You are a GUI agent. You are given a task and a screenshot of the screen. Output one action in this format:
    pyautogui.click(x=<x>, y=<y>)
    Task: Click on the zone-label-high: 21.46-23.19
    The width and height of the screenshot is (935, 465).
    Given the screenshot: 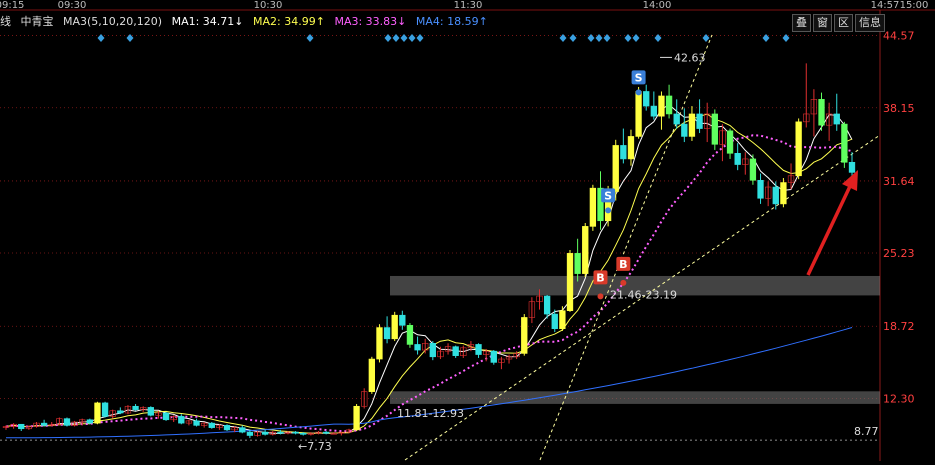 What is the action you would take?
    pyautogui.click(x=643, y=294)
    